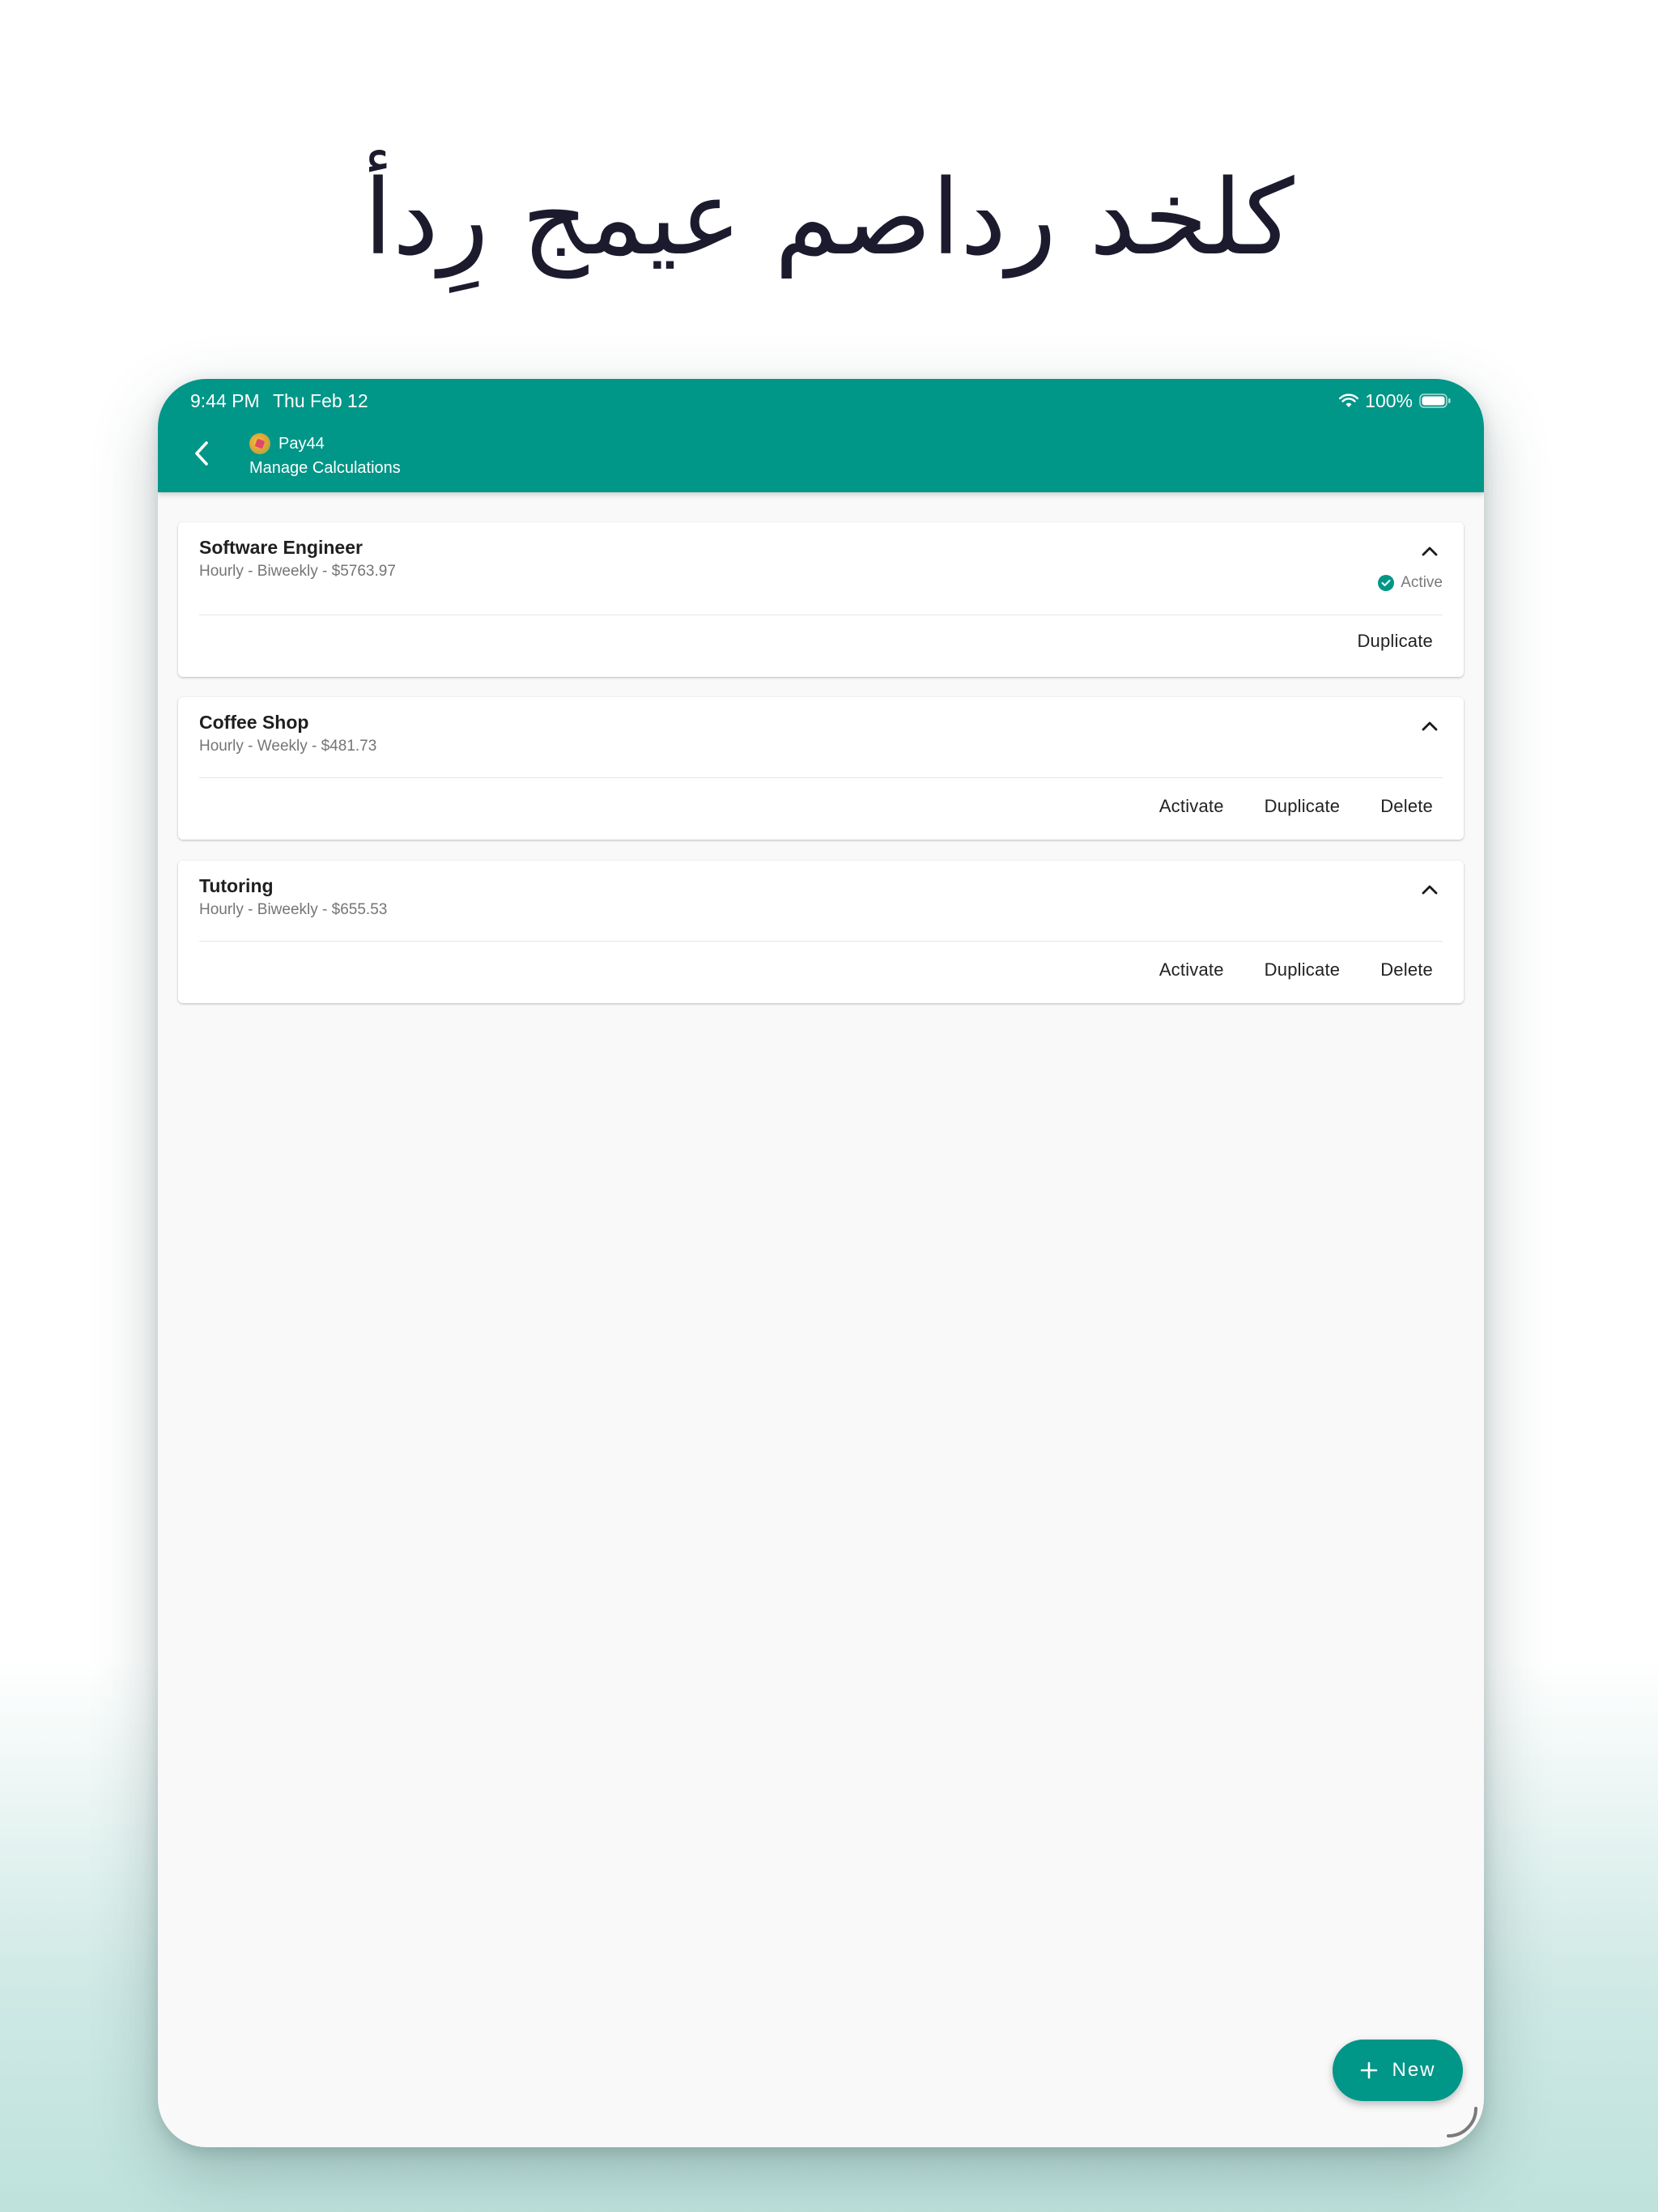 This screenshot has width=1658, height=2212. Describe the element at coordinates (320, 401) in the screenshot. I see `status-date: Thu Feb 12` at that location.